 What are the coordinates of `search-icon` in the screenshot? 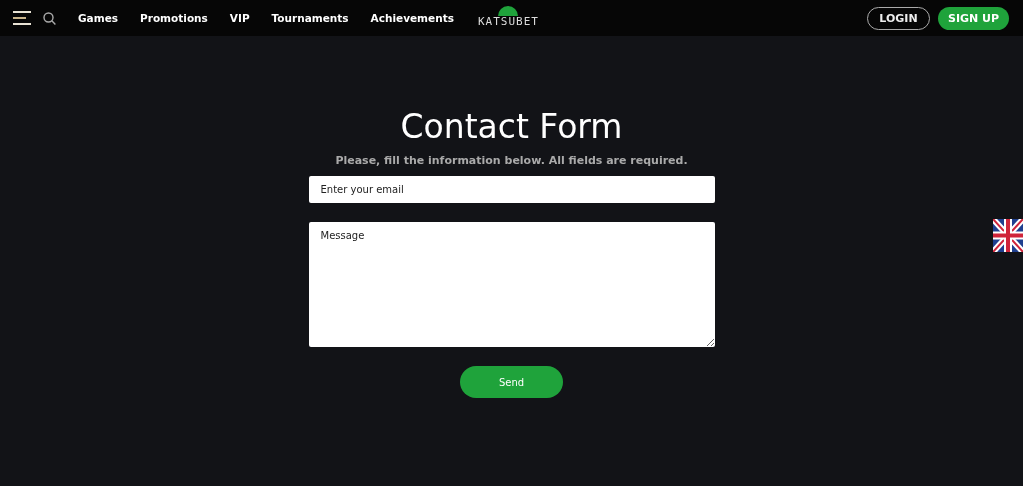 It's located at (49, 18).